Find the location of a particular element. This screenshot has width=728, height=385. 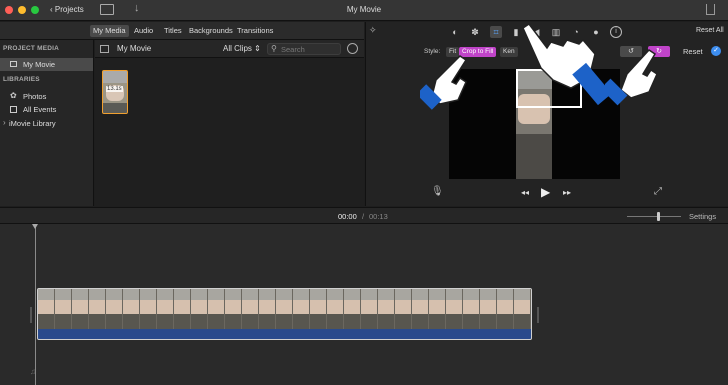

tab-transitions: Transitions is located at coordinates (255, 31).